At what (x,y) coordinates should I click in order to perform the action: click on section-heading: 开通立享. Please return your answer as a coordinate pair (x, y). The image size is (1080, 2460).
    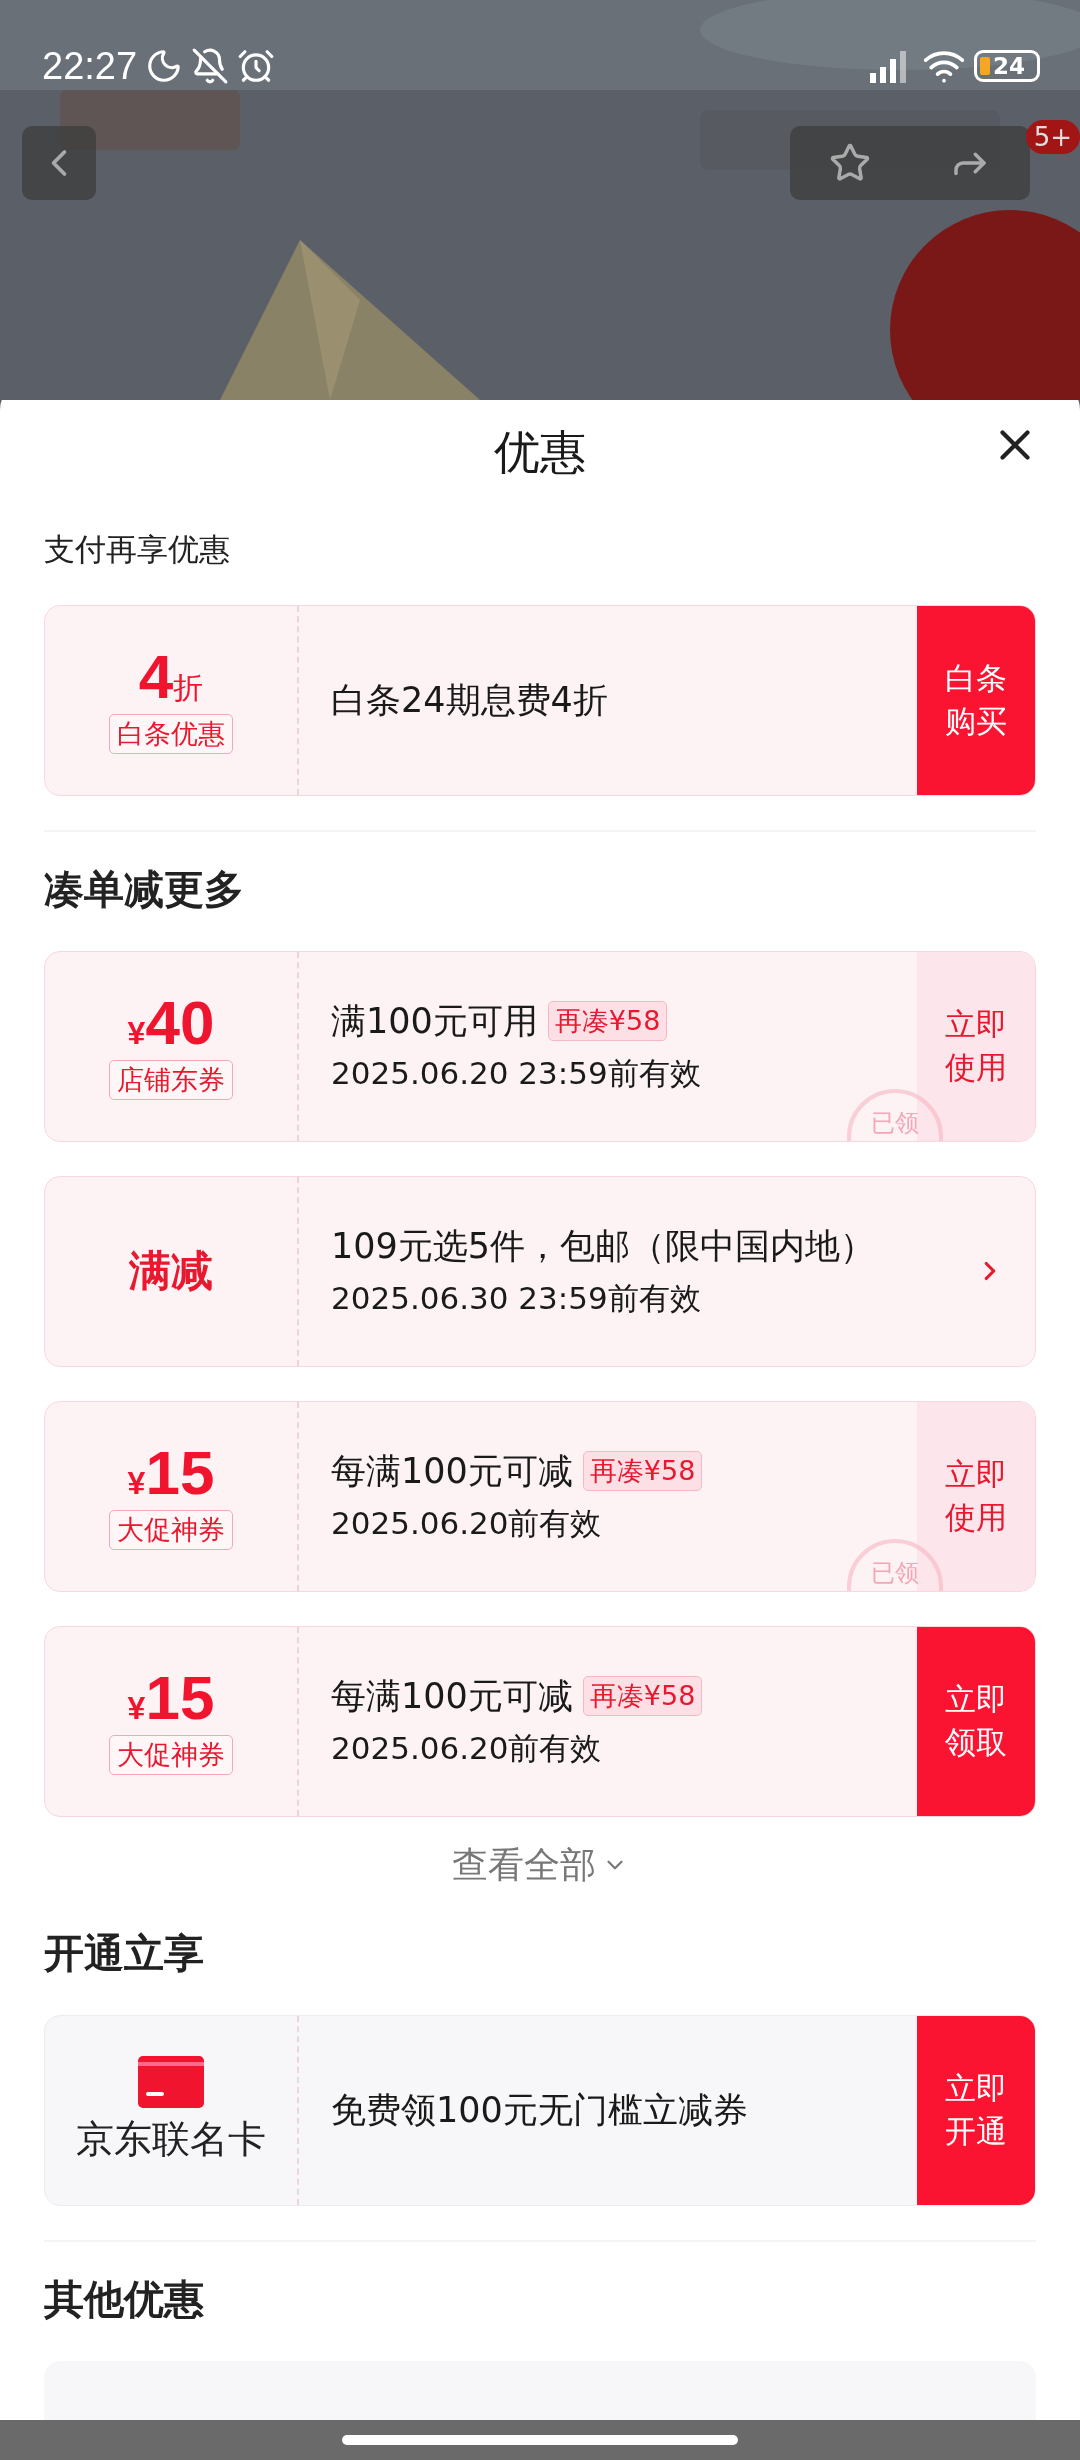
    Looking at the image, I should click on (124, 1953).